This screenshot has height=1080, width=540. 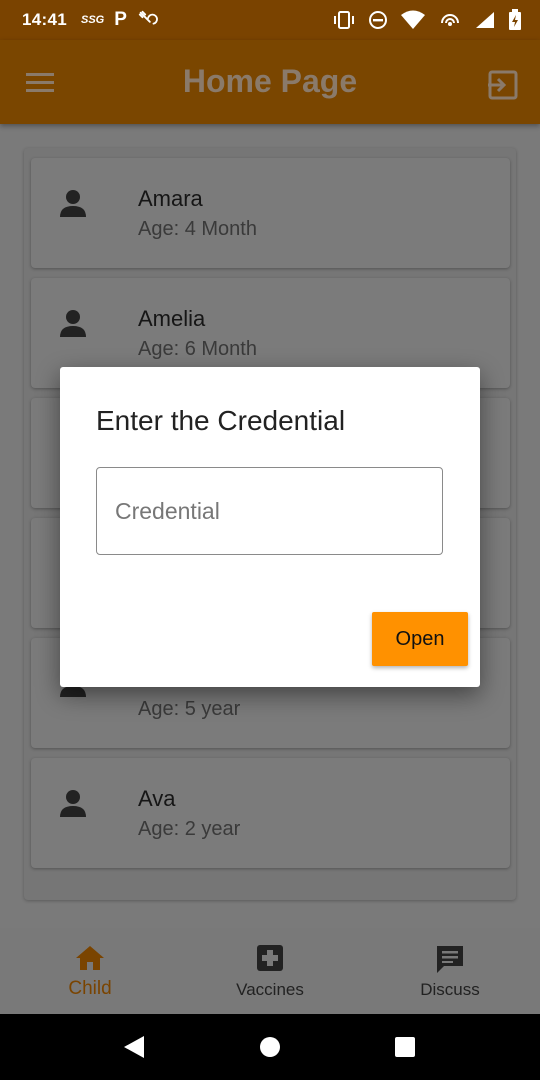 I want to click on child-name: Amara, so click(x=170, y=198).